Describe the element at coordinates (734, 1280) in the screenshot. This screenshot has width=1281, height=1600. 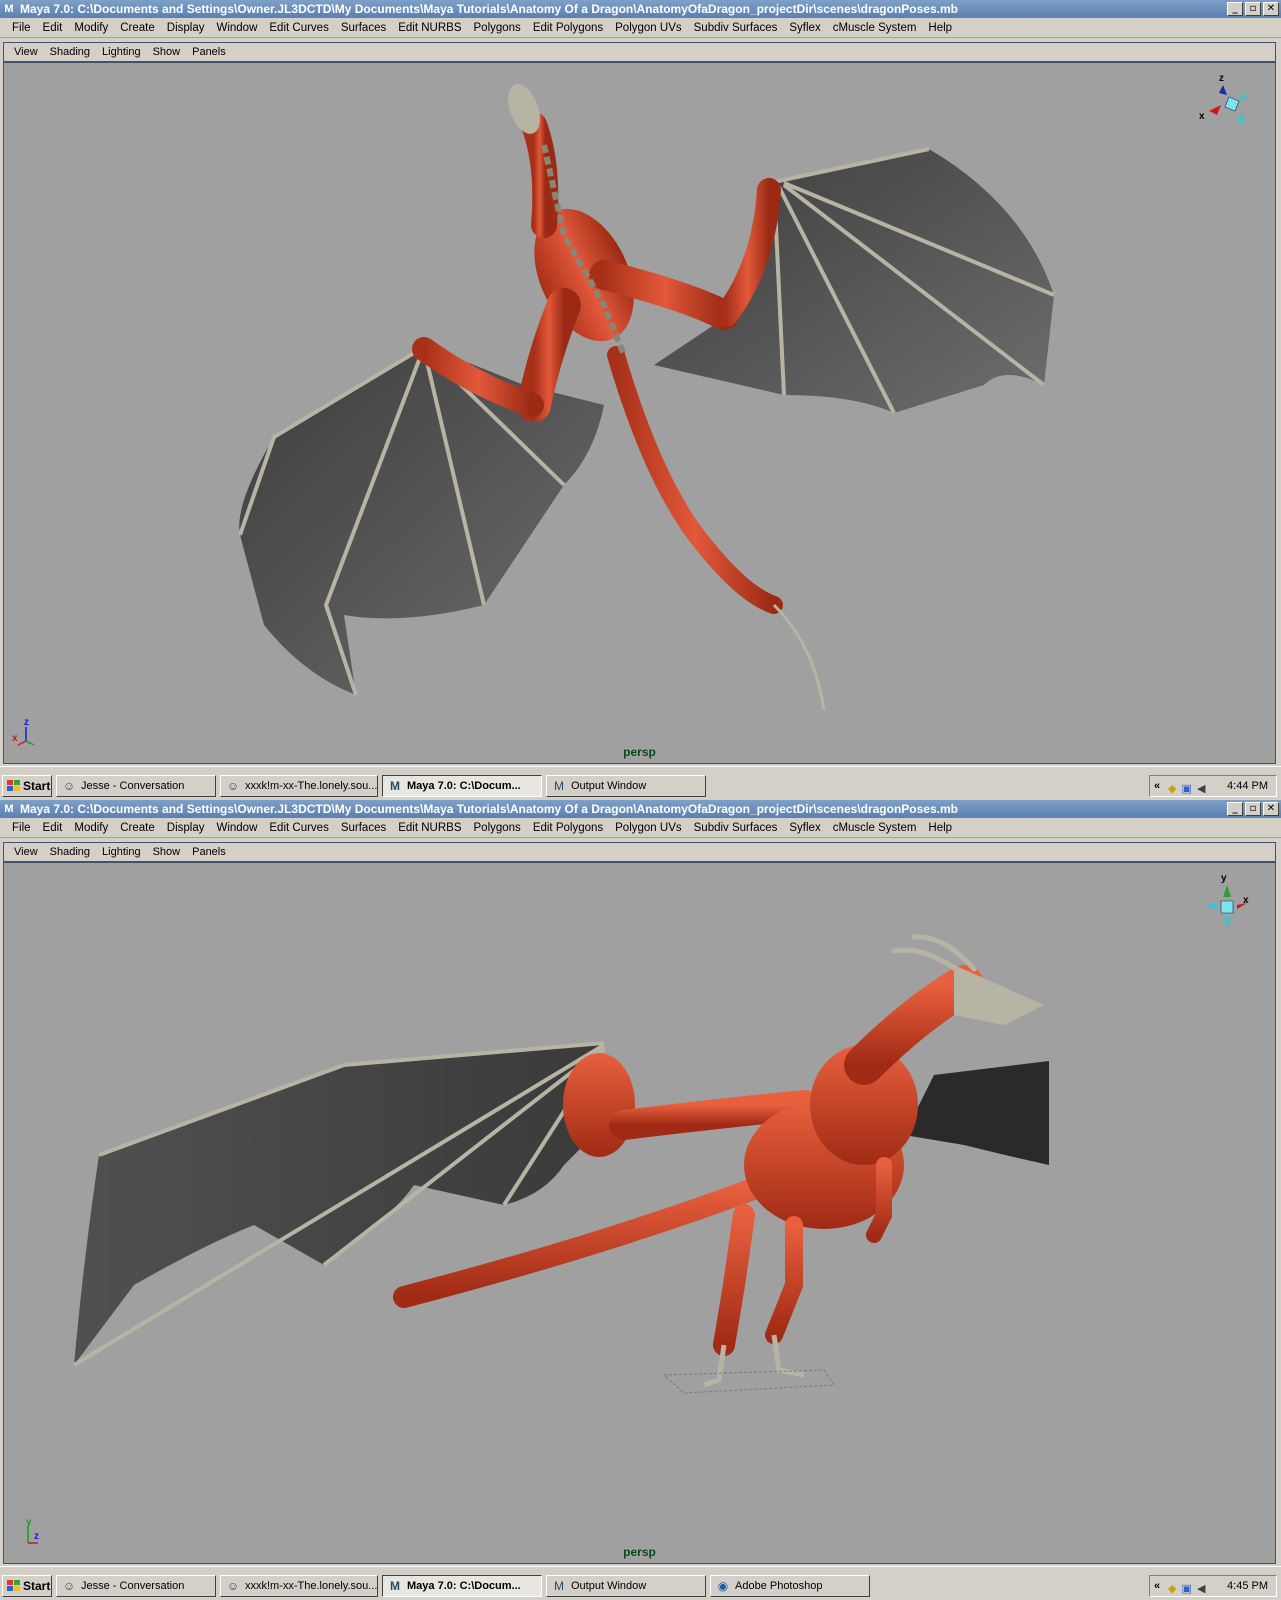
I see `hind-leg` at that location.